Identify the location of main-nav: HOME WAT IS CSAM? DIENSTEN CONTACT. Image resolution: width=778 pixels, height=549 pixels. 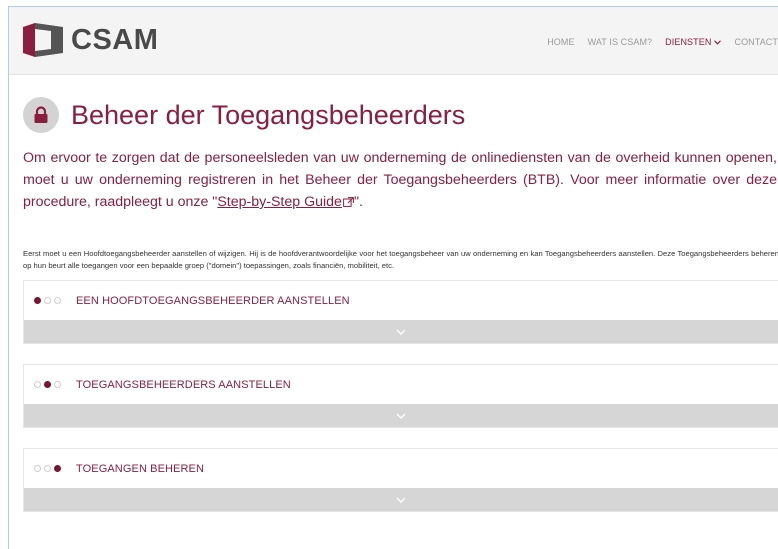
(656, 42).